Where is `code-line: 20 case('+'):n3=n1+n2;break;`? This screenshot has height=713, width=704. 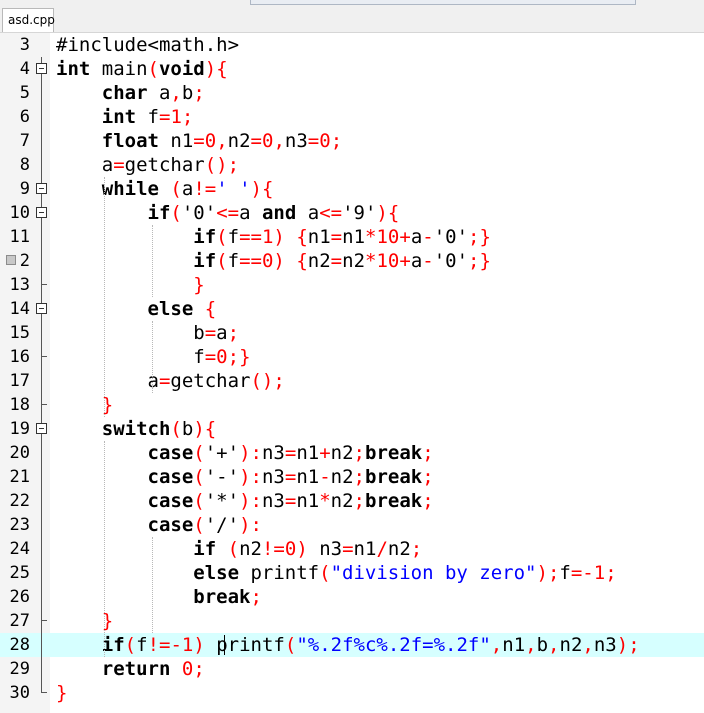
code-line: 20 case('+'):n3=n1+n2;break; is located at coordinates (352, 453).